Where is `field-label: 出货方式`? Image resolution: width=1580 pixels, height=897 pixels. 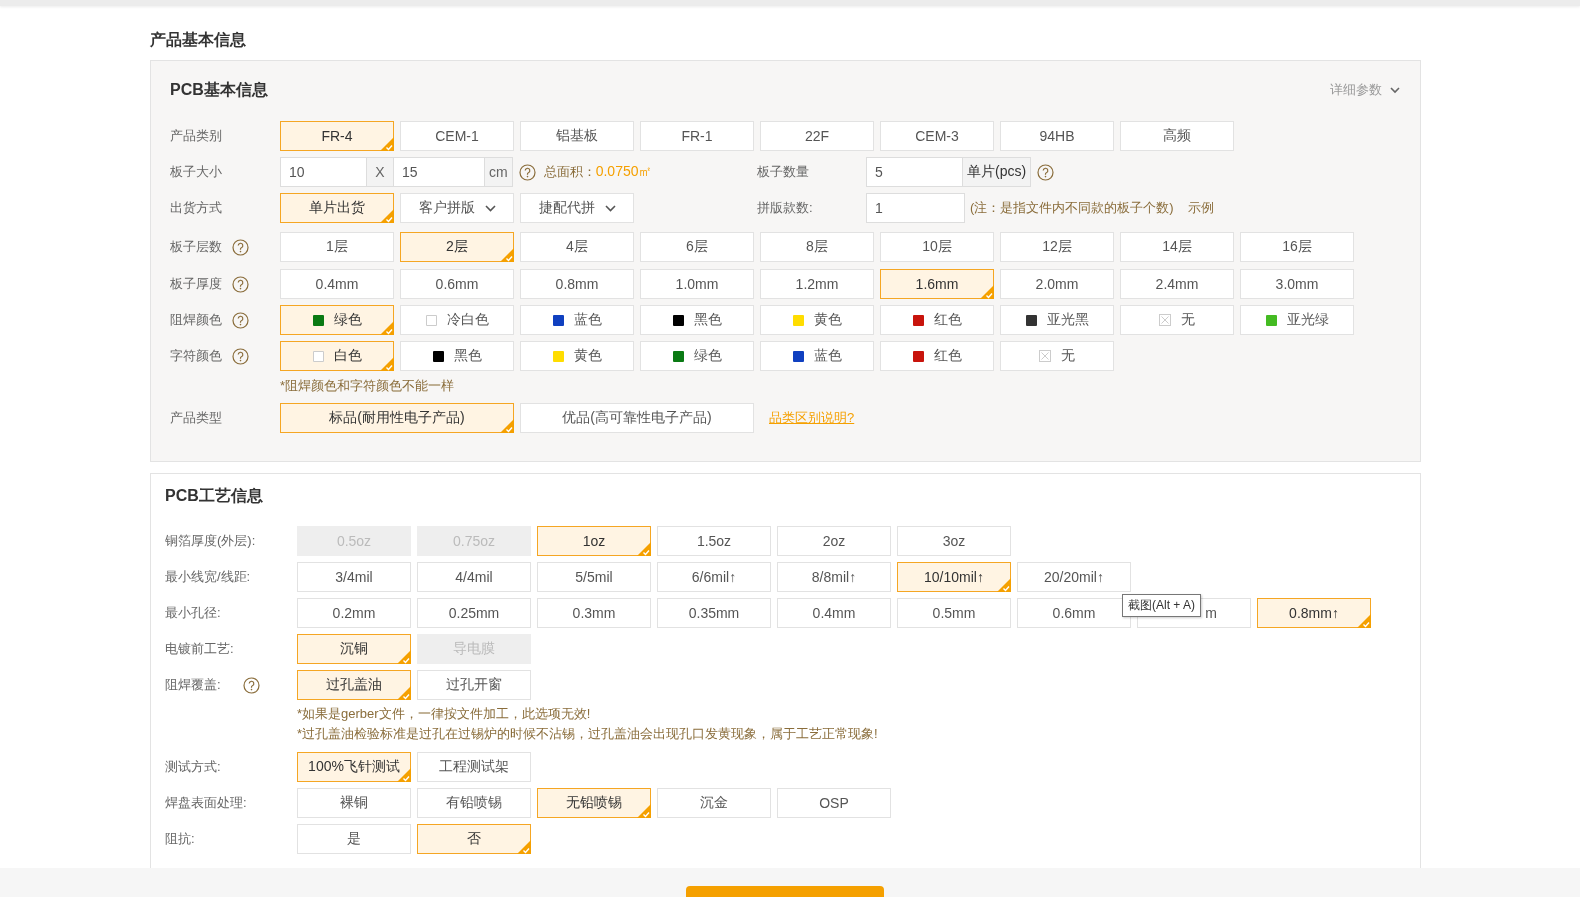 field-label: 出货方式 is located at coordinates (196, 208).